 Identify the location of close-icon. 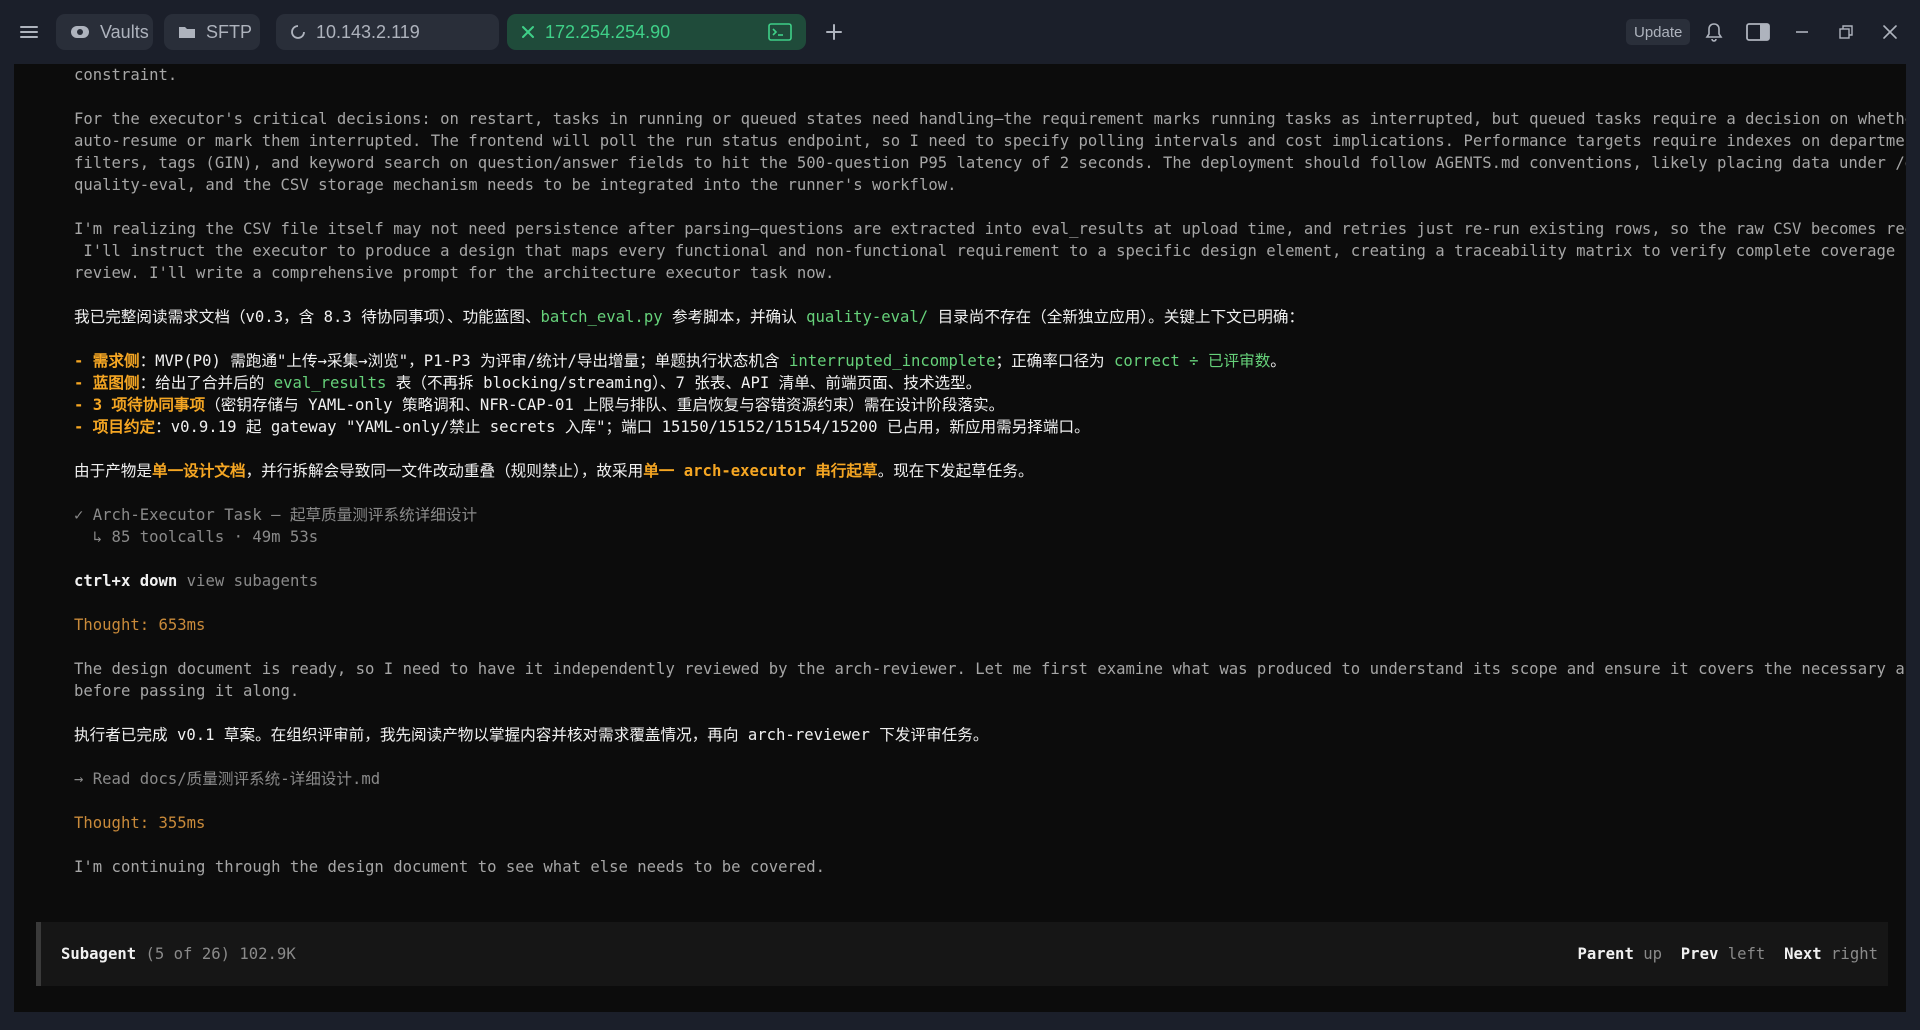
(528, 32).